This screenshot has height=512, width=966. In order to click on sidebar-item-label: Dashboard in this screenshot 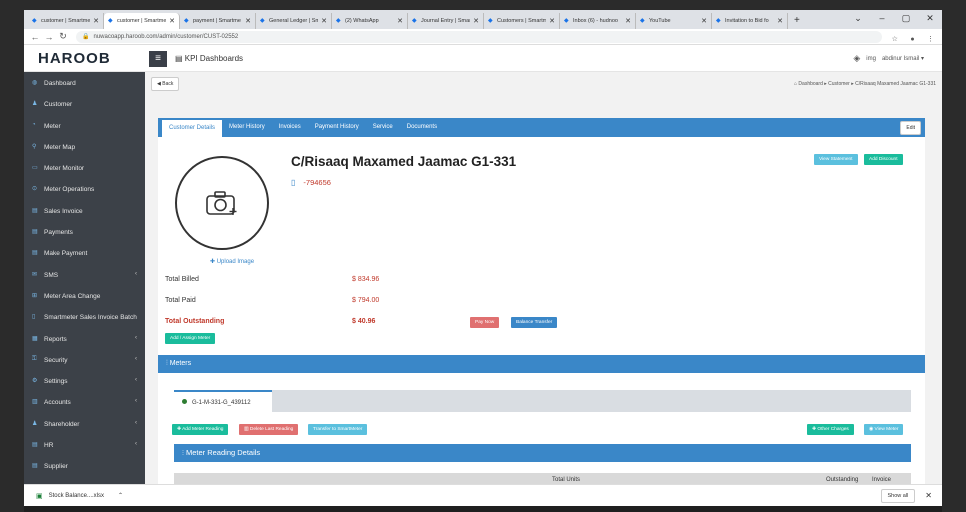, I will do `click(60, 83)`.